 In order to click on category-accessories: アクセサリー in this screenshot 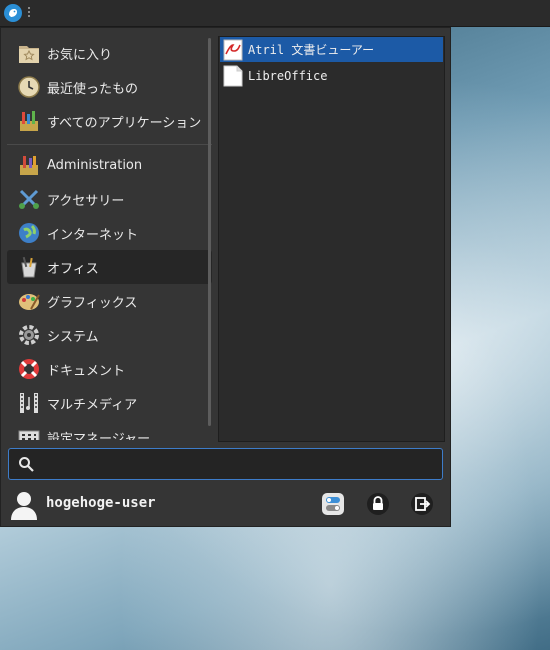, I will do `click(109, 199)`.